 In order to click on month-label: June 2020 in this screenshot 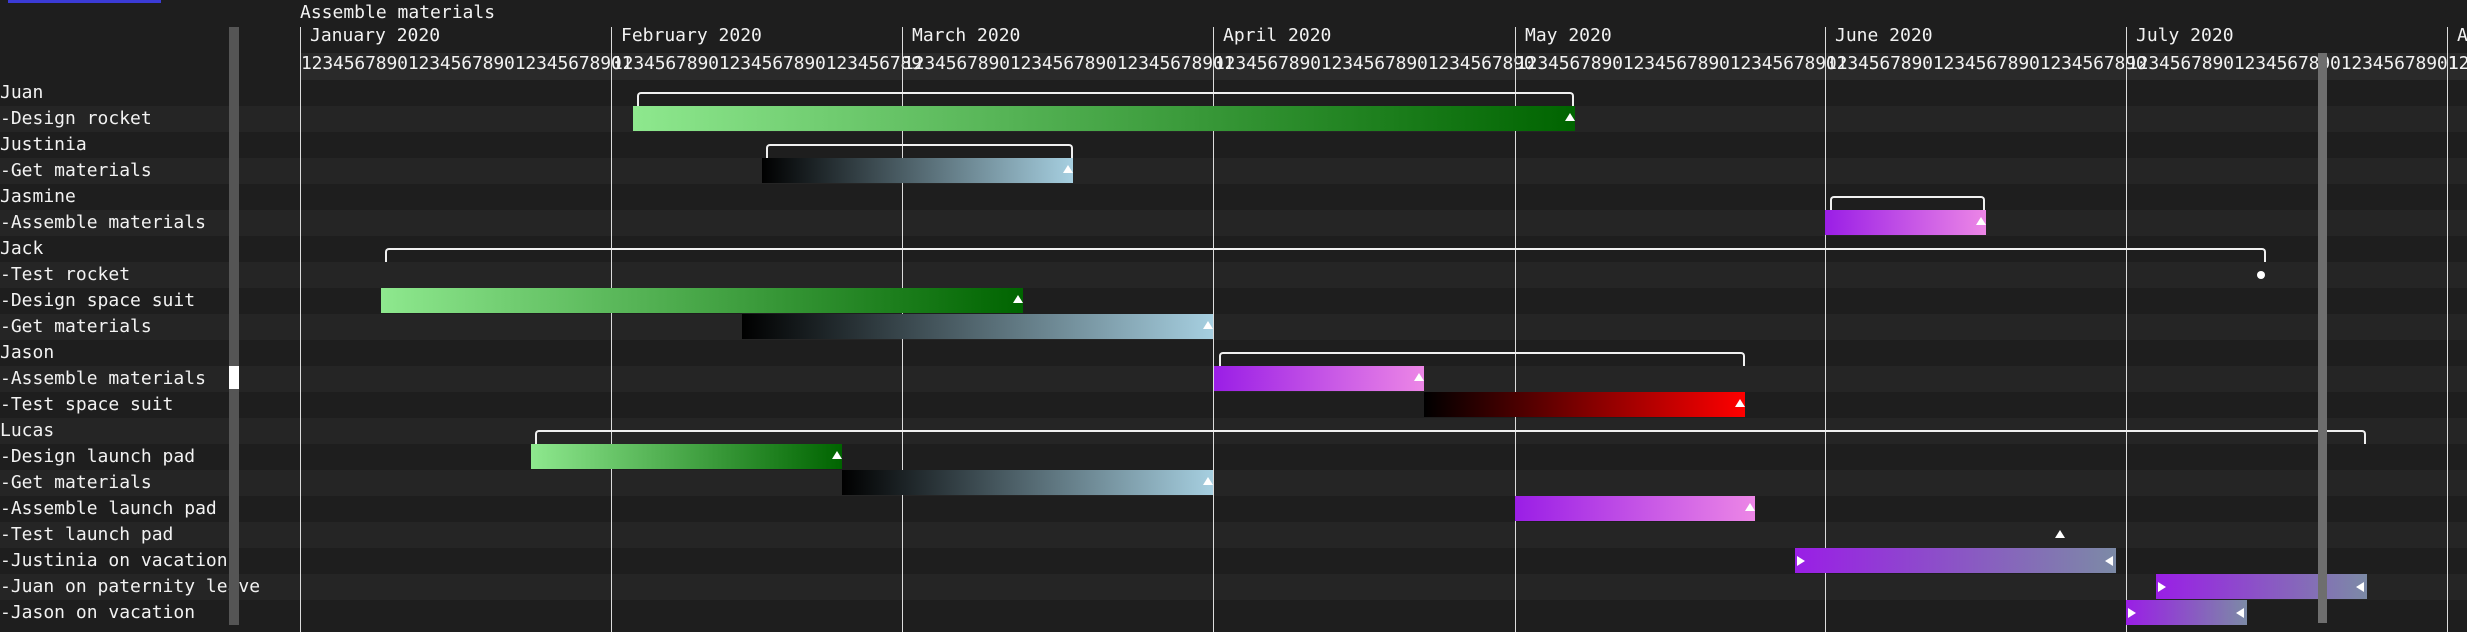, I will do `click(1884, 35)`.